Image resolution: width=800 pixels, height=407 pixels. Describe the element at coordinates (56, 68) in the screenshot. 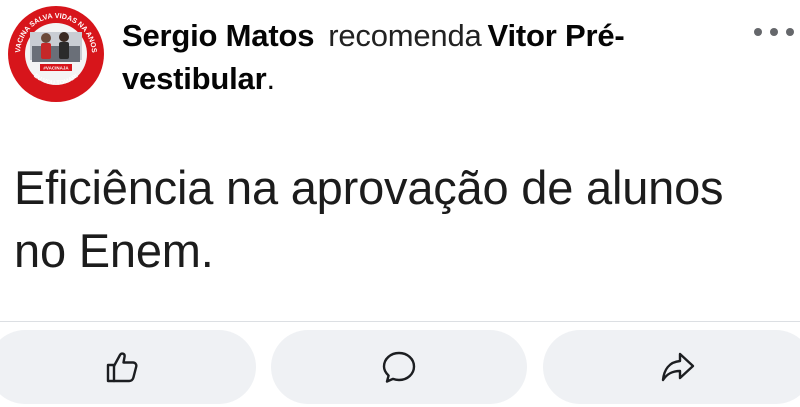

I see `avatar-badge-text: #VACINAJA` at that location.